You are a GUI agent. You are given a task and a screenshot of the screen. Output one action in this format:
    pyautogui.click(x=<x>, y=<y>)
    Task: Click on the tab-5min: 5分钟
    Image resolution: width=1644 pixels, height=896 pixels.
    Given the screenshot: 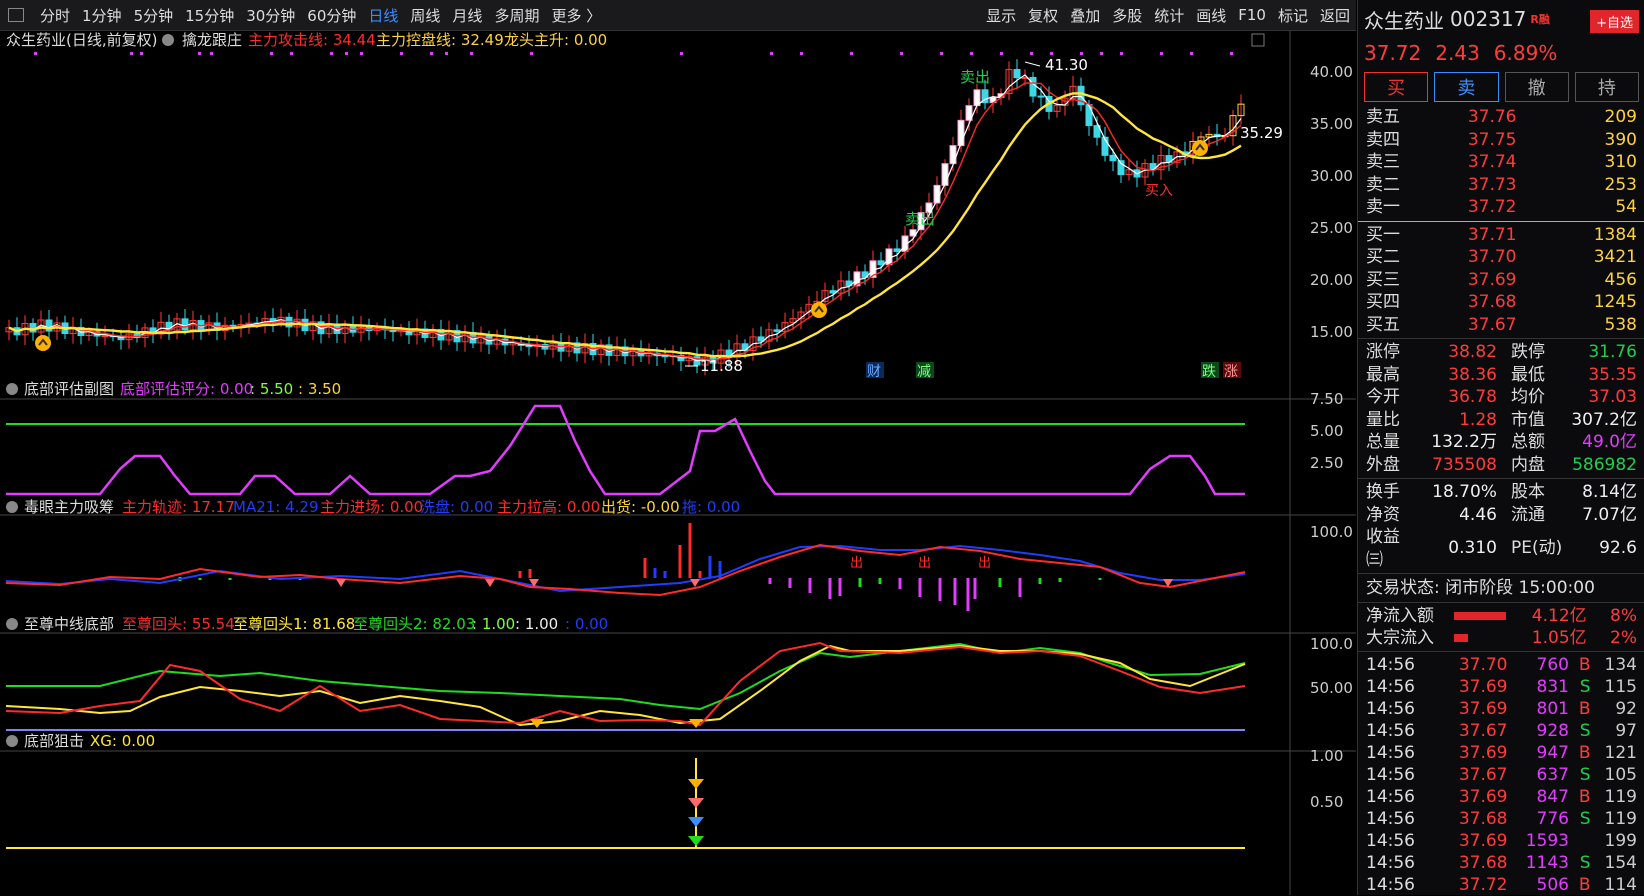 What is the action you would take?
    pyautogui.click(x=154, y=15)
    